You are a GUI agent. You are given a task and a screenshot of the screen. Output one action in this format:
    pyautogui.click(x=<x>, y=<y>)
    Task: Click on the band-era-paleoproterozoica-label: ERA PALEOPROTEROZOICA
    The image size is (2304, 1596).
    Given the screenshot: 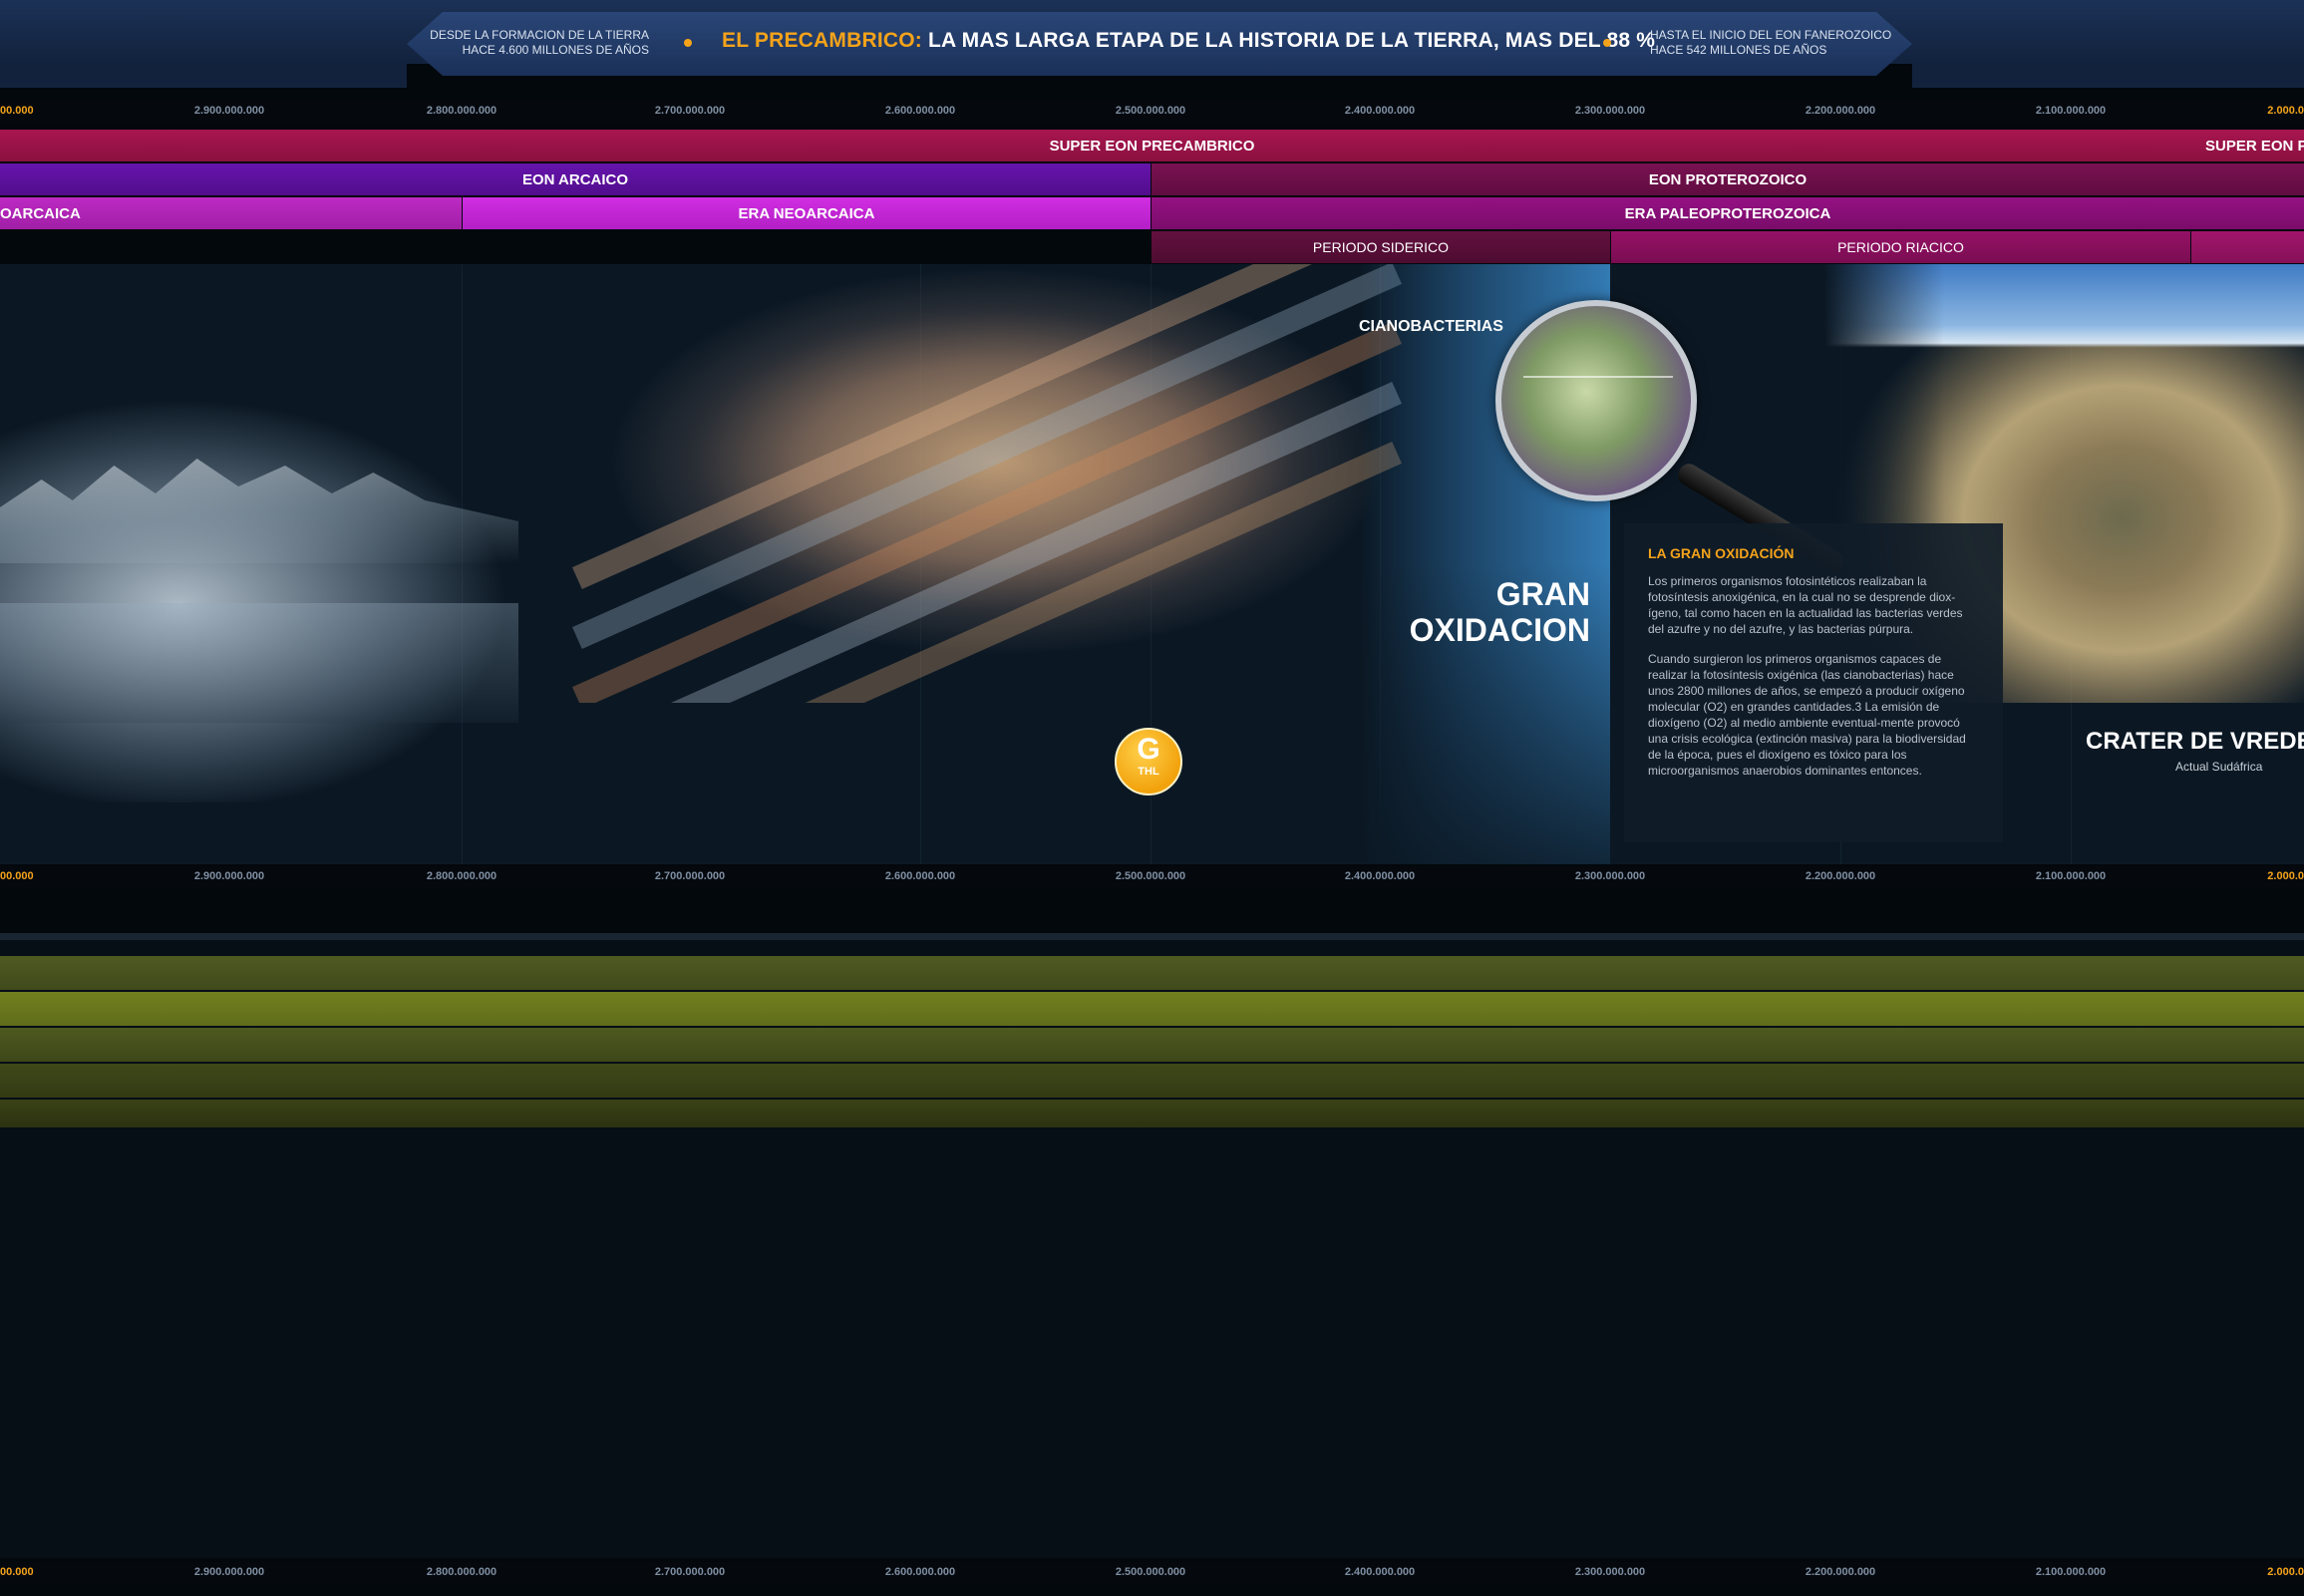 What is the action you would take?
    pyautogui.click(x=1728, y=213)
    